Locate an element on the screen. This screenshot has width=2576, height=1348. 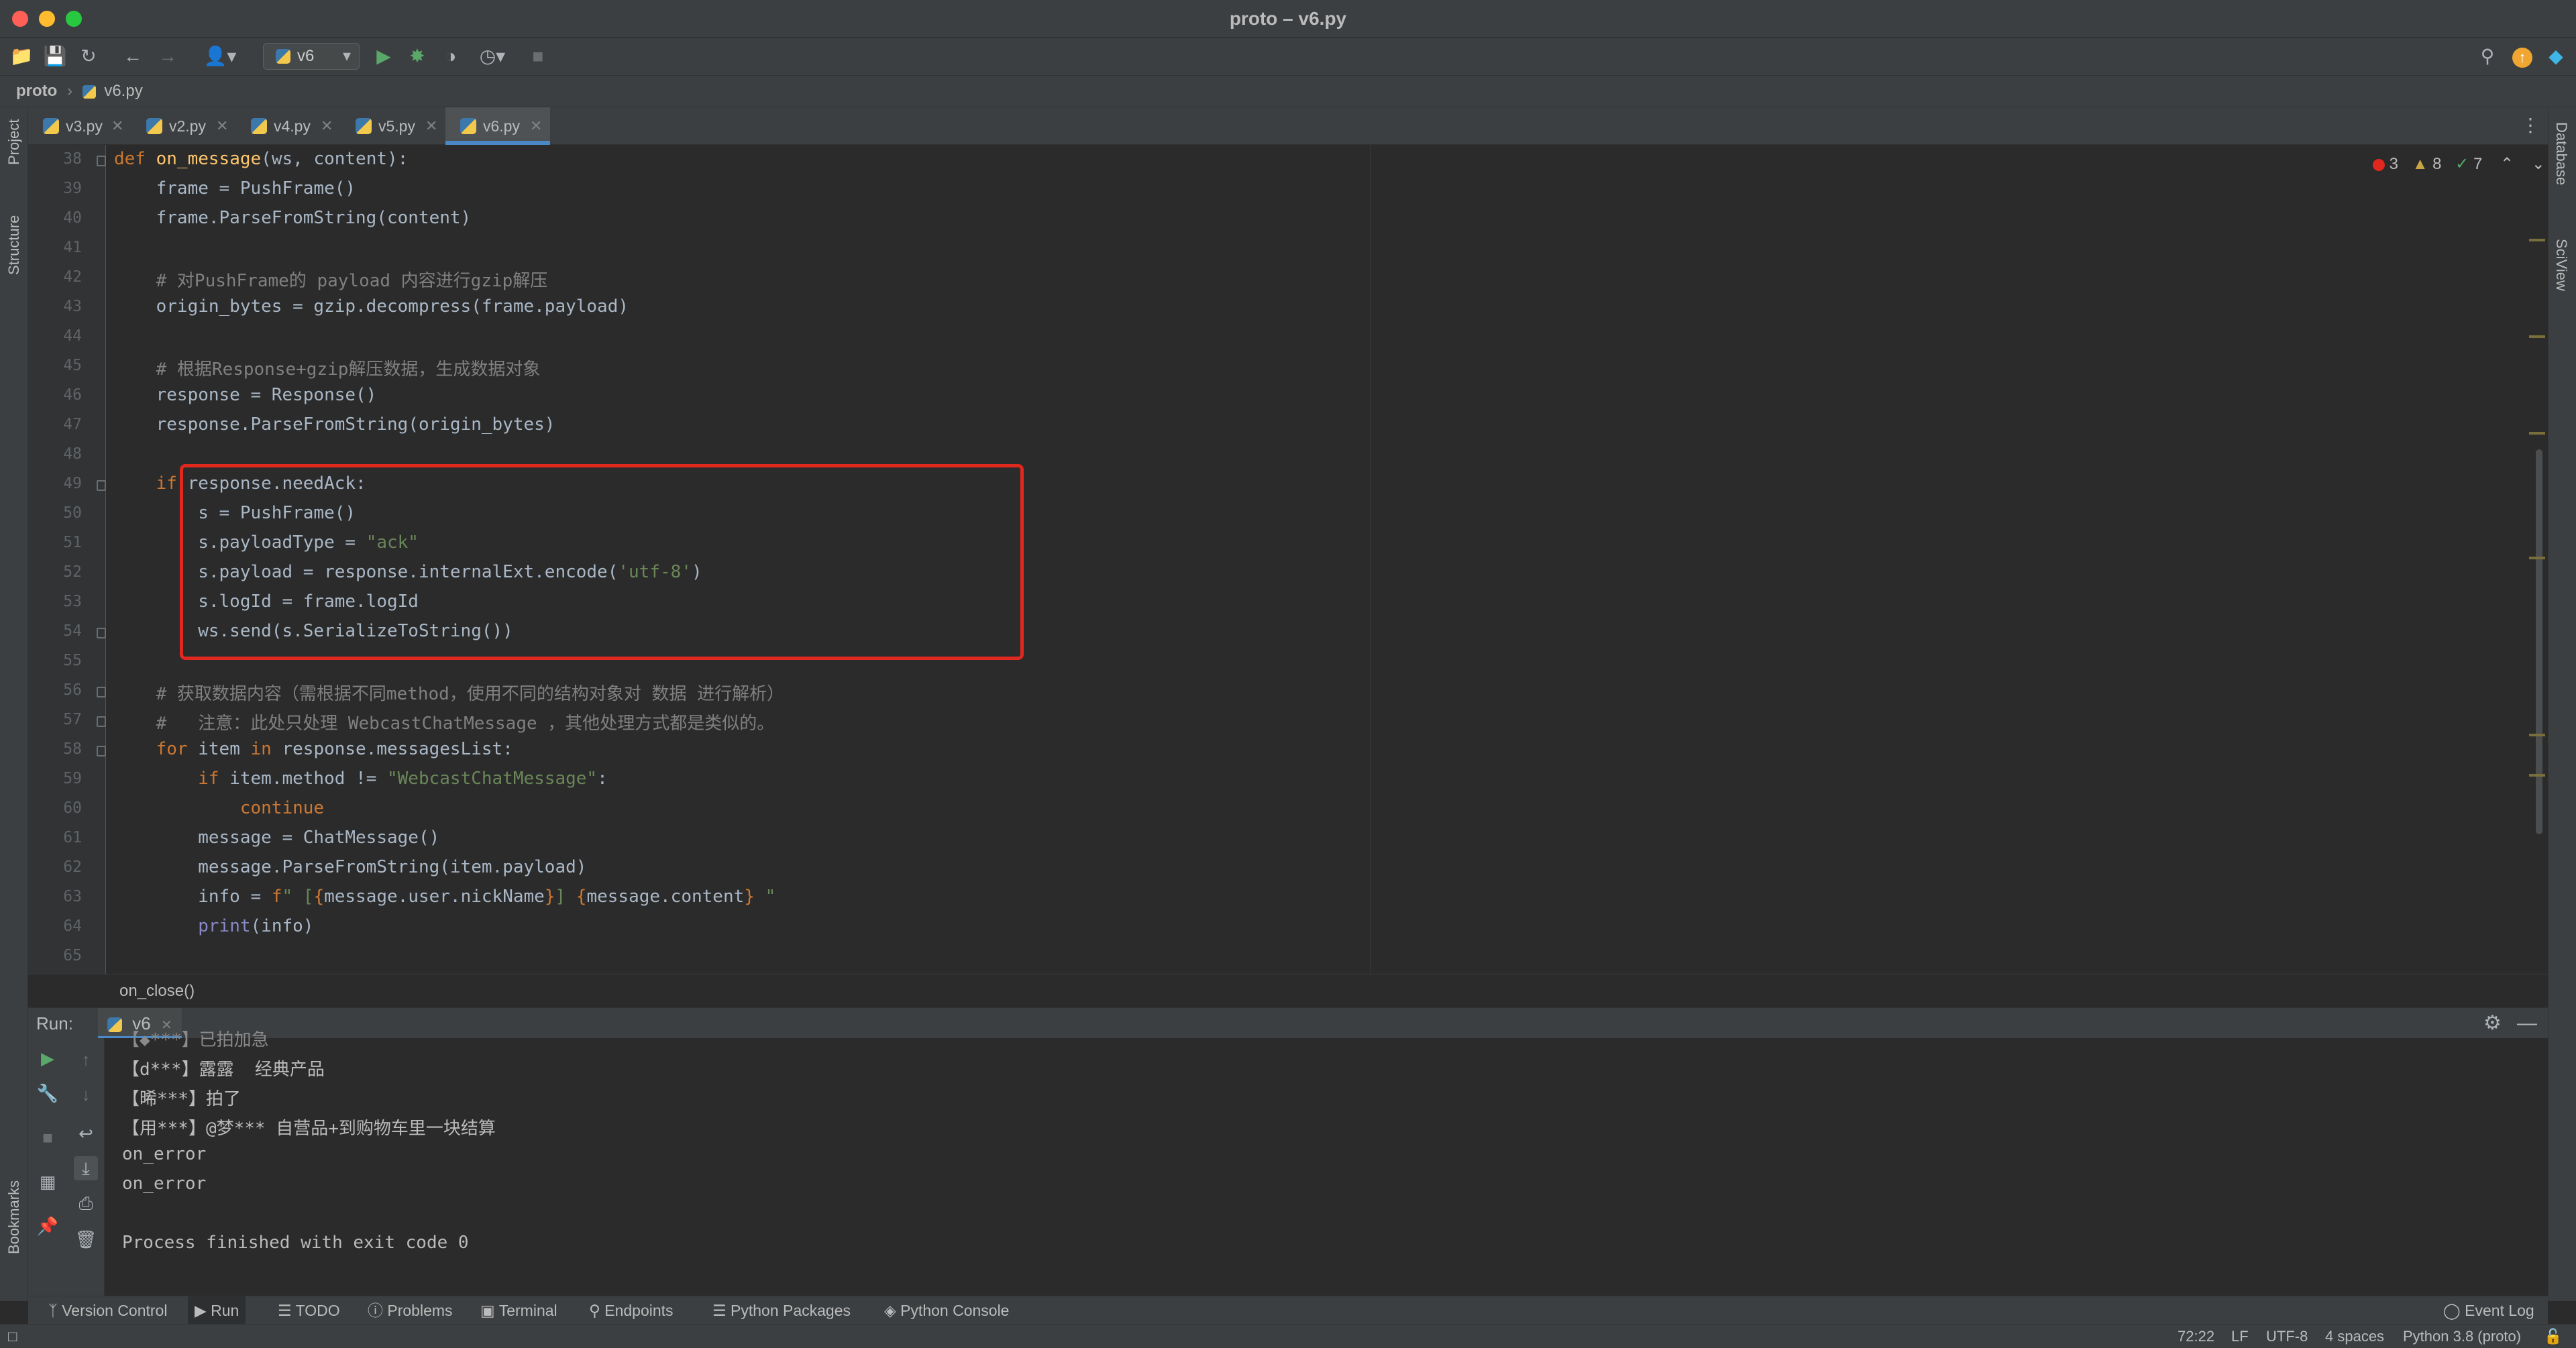
file-encoding: UTF-8 is located at coordinates (2287, 1336).